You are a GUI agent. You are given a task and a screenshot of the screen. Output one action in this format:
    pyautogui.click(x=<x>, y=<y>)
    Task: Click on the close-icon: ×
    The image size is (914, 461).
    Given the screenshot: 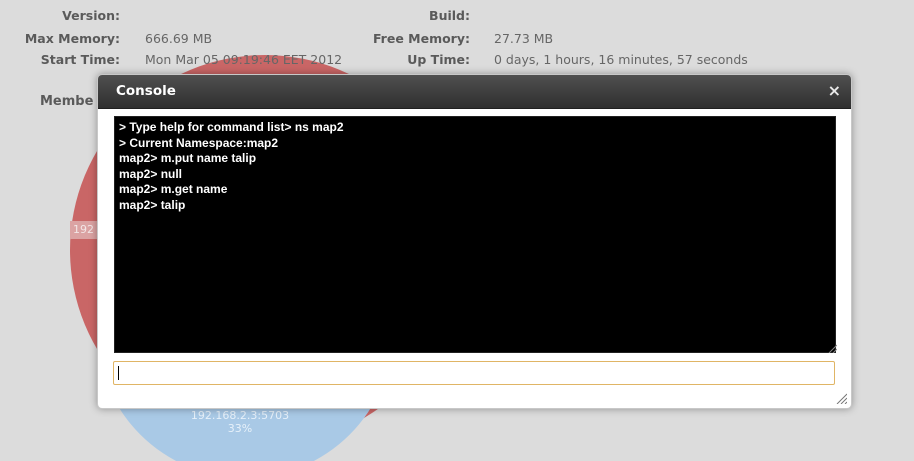 What is the action you would take?
    pyautogui.click(x=834, y=91)
    